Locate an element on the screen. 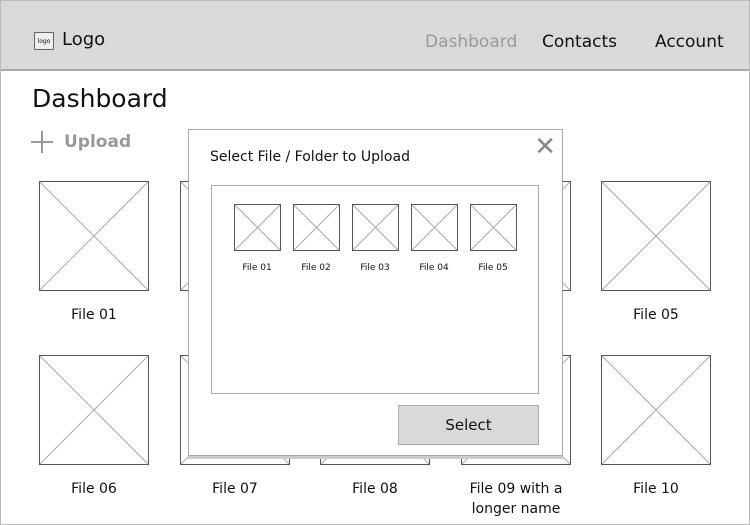  logo-text: Logo is located at coordinates (84, 39).